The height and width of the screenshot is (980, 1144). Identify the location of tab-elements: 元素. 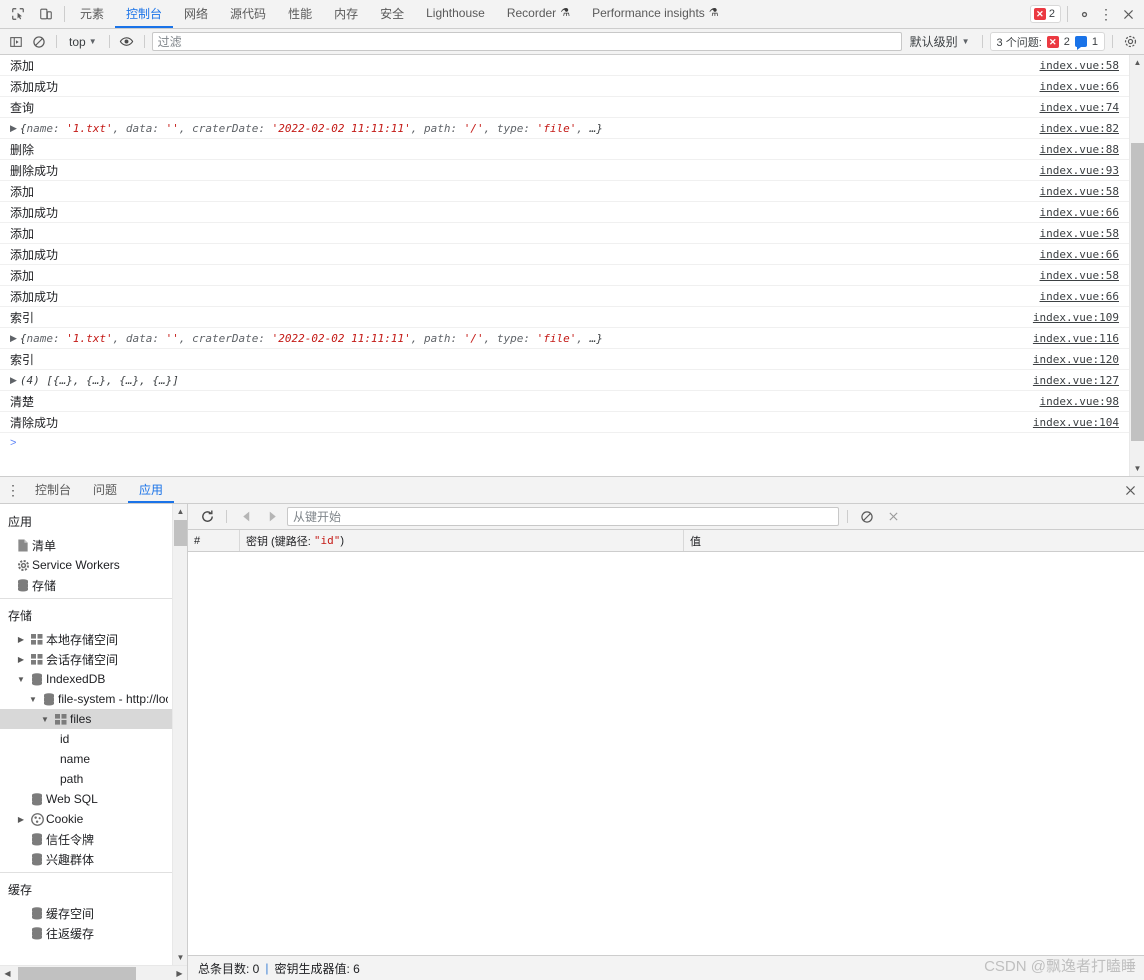
(92, 14).